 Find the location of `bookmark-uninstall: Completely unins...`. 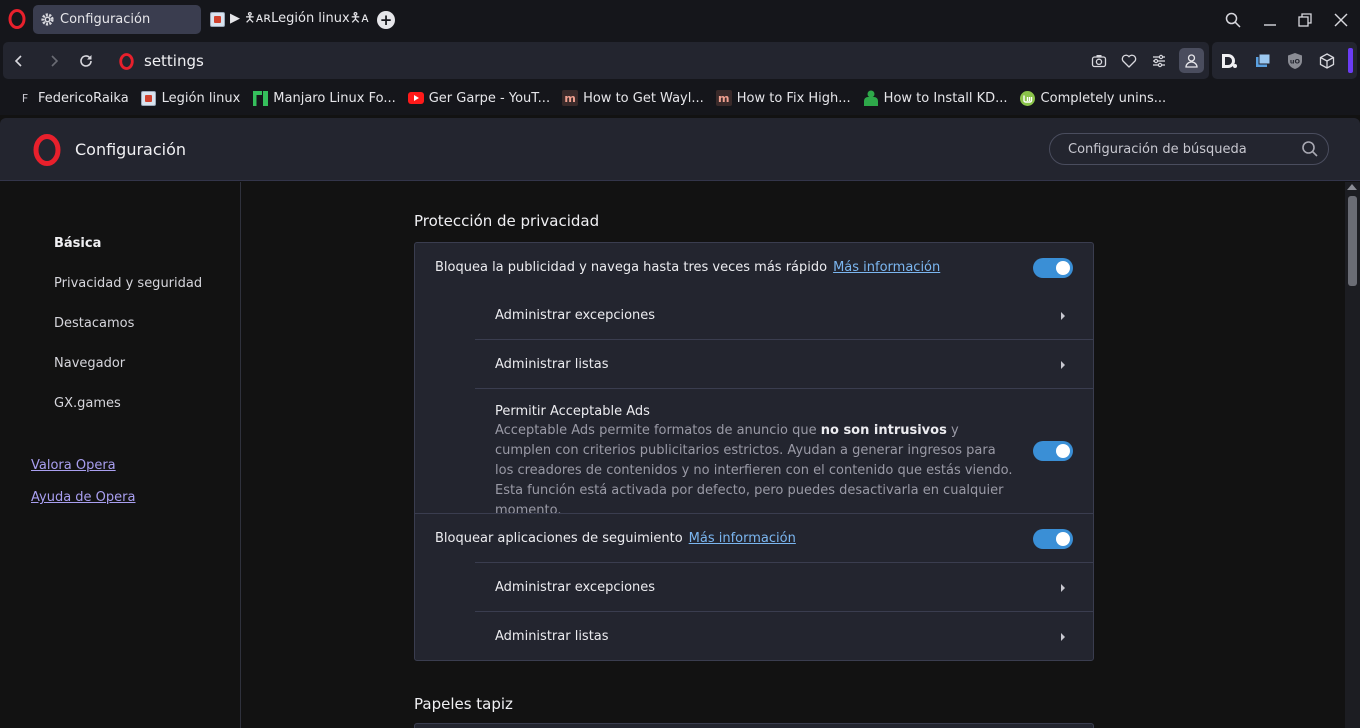

bookmark-uninstall: Completely unins... is located at coordinates (1093, 98).